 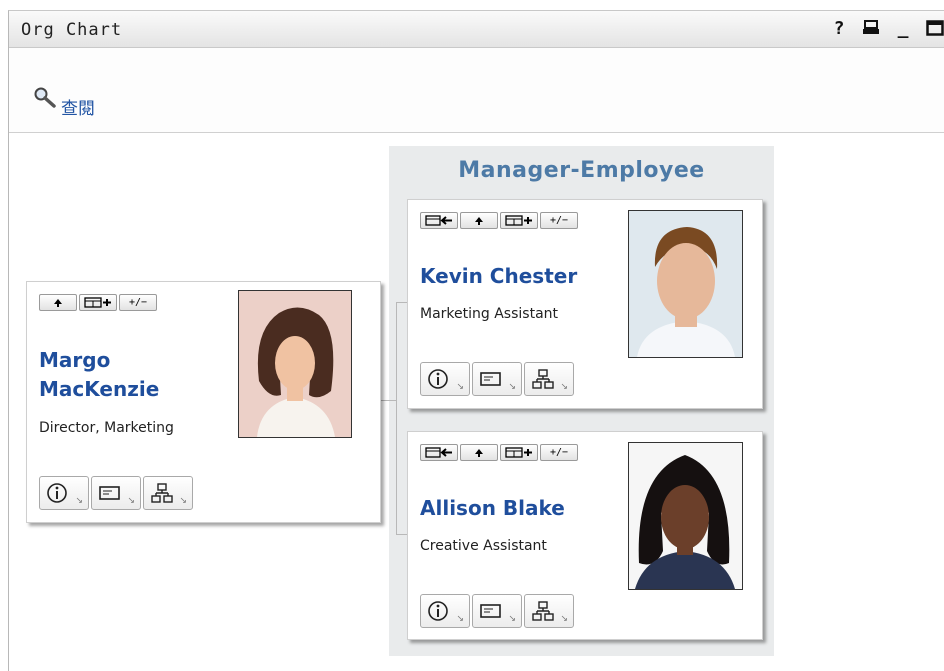 I want to click on window-title: Org Chart, so click(x=72, y=30).